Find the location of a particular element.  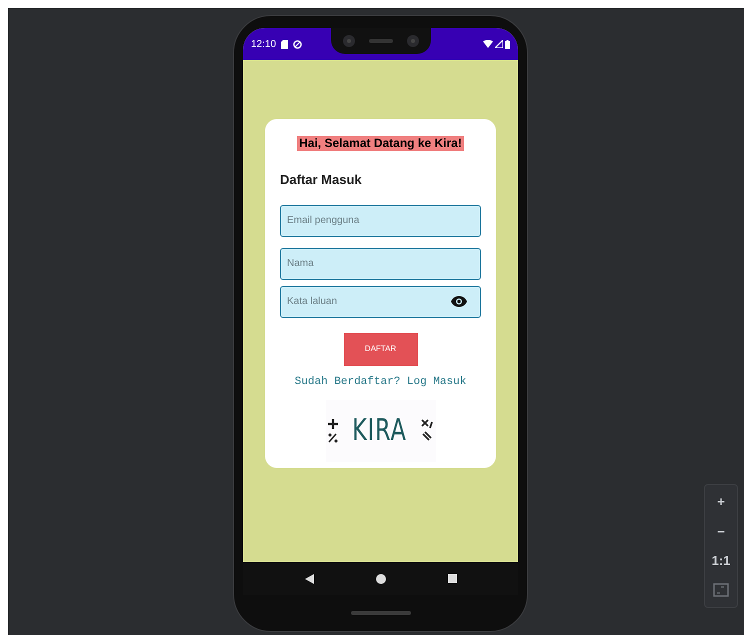

logo-text: KIRA is located at coordinates (379, 431).